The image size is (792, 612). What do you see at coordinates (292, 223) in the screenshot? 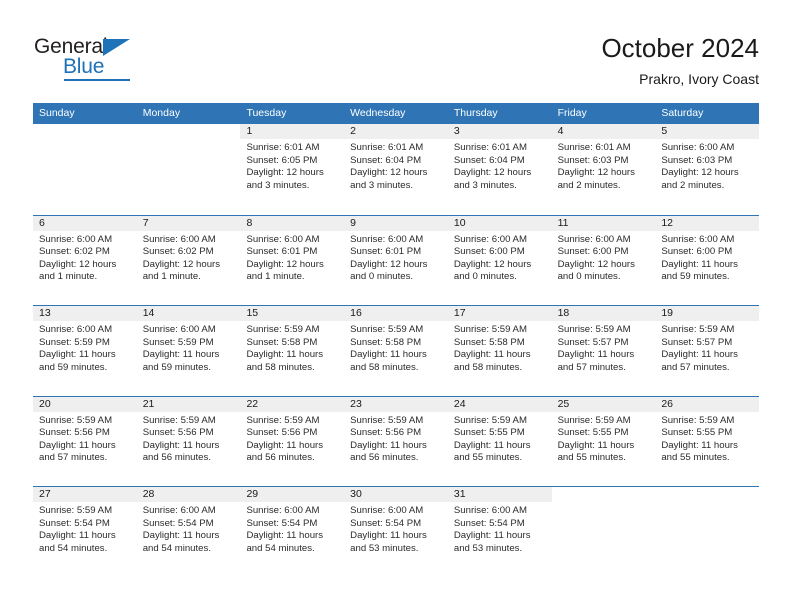
I see `day-number: 8` at bounding box center [292, 223].